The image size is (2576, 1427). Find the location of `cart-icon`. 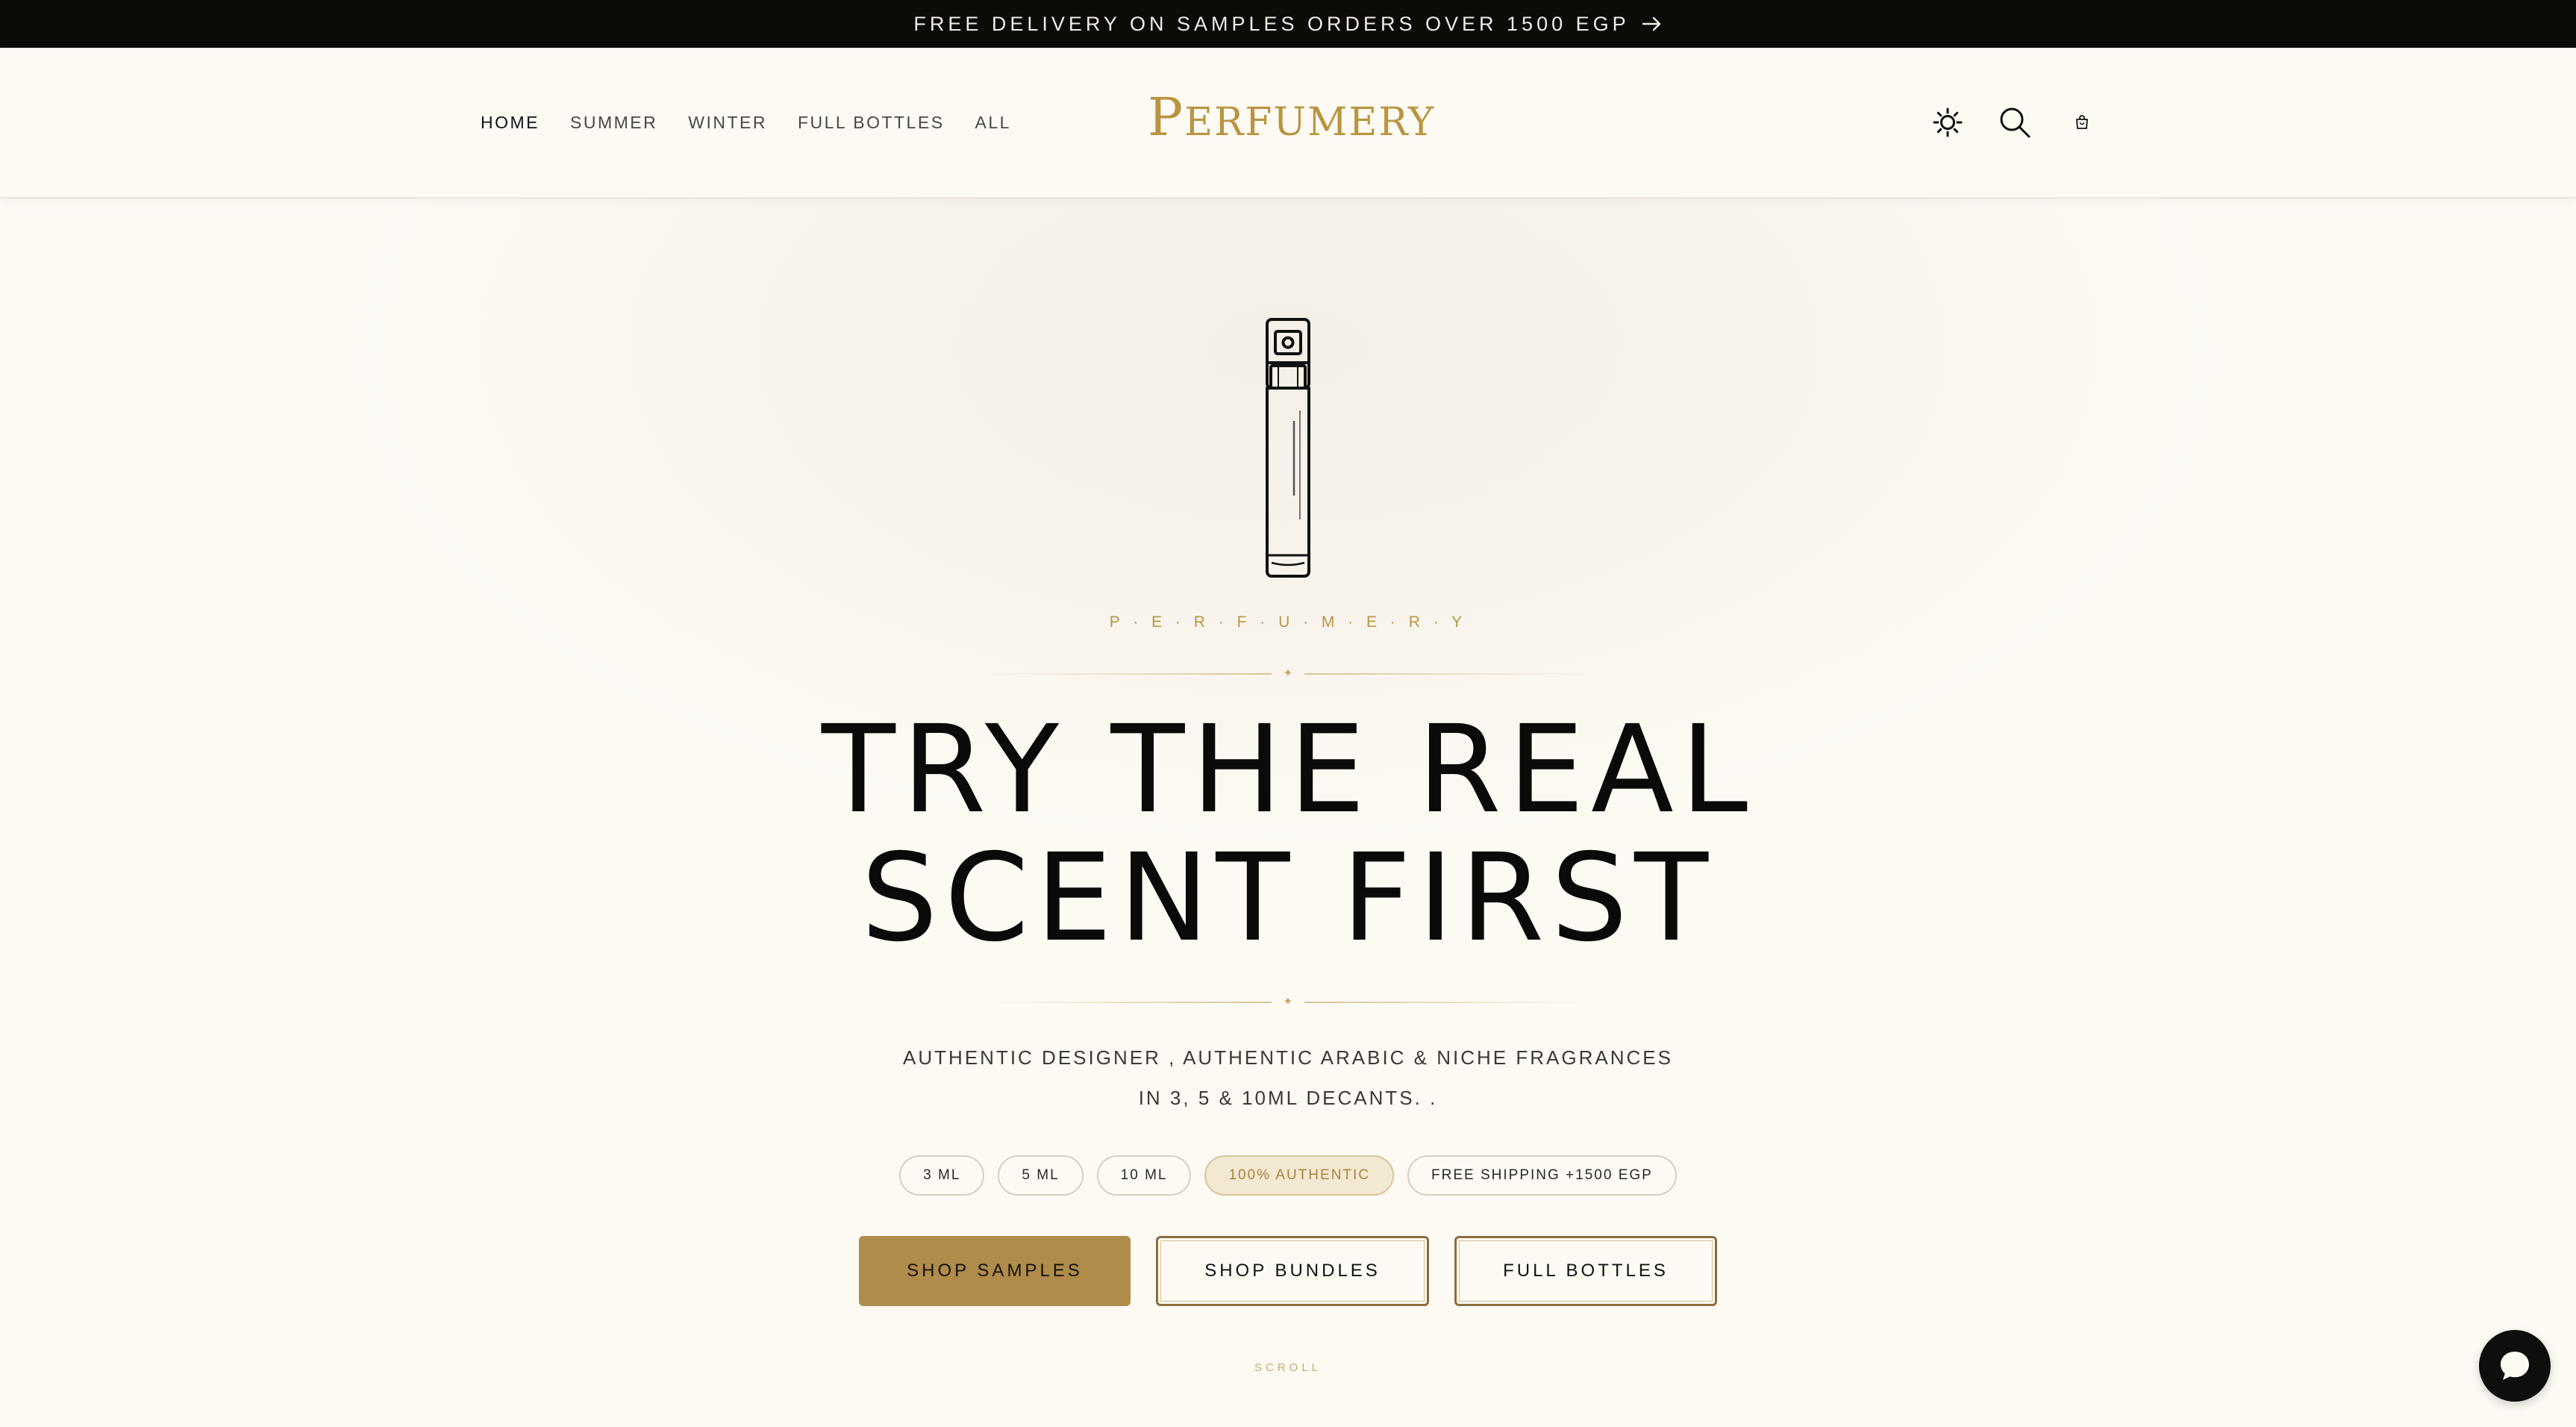

cart-icon is located at coordinates (2082, 123).